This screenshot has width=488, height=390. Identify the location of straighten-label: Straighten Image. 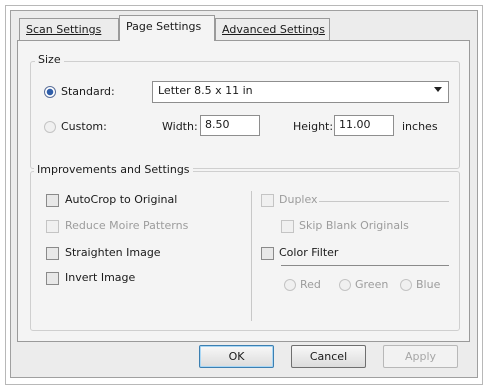
(113, 252).